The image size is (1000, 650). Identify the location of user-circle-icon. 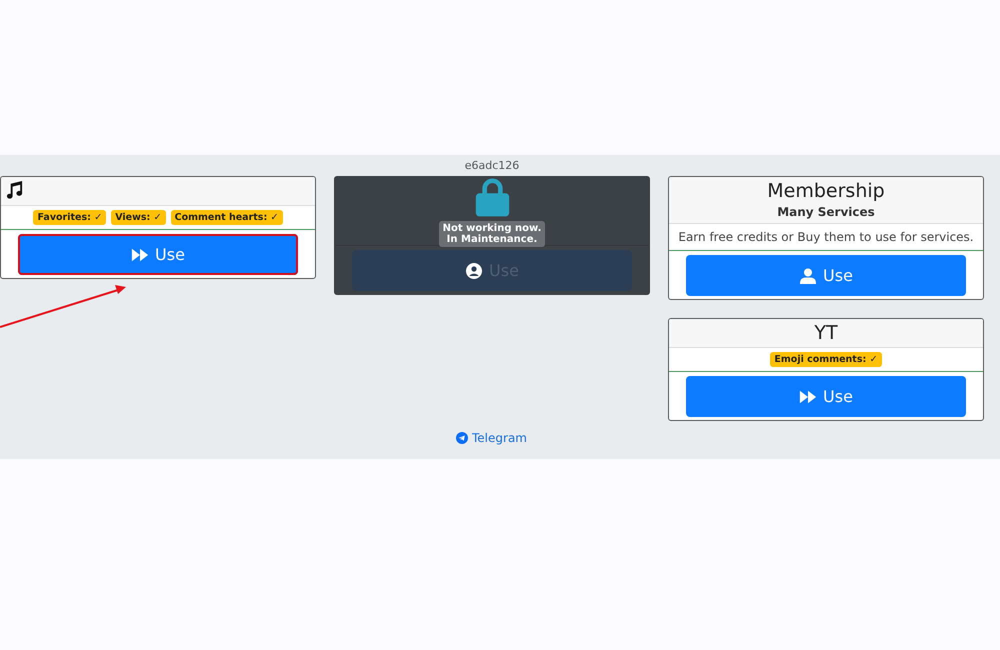
(474, 270).